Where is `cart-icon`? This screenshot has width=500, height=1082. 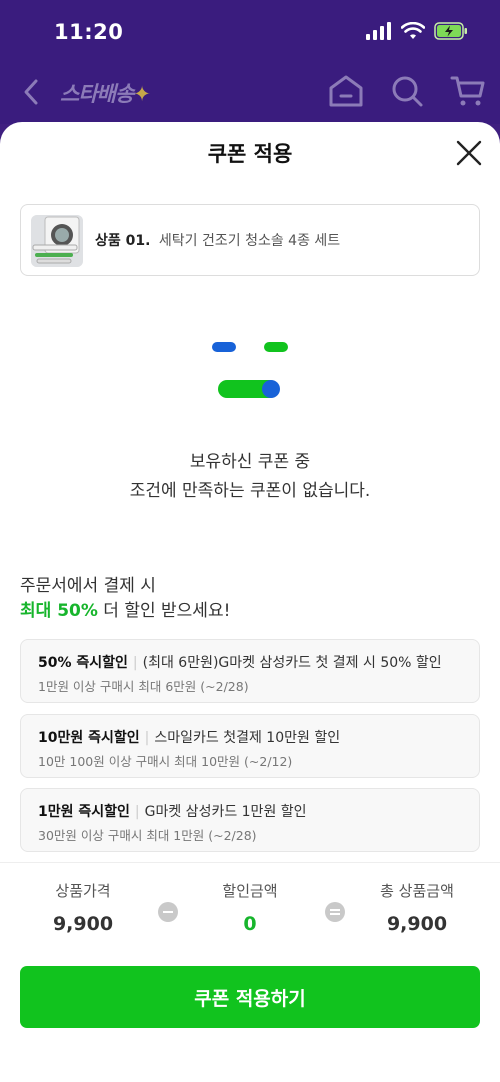 cart-icon is located at coordinates (468, 91).